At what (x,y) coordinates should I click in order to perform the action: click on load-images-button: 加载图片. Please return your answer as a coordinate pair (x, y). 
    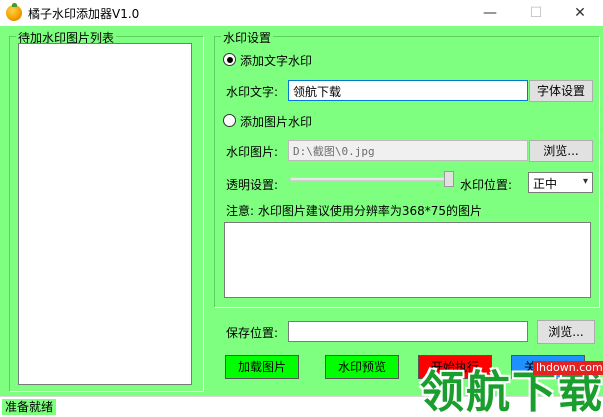
    Looking at the image, I should click on (262, 367).